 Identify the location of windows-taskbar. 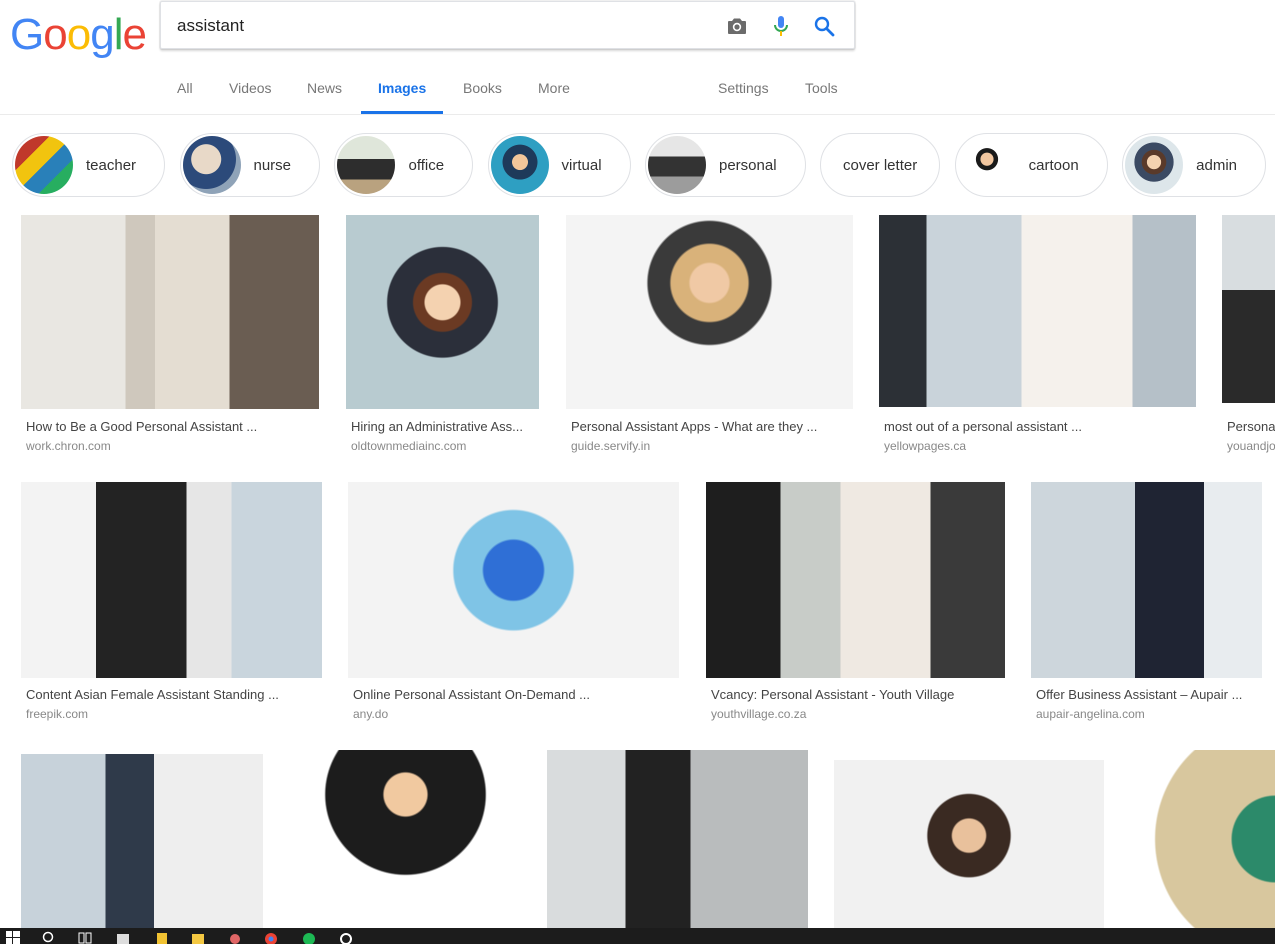
(637, 936).